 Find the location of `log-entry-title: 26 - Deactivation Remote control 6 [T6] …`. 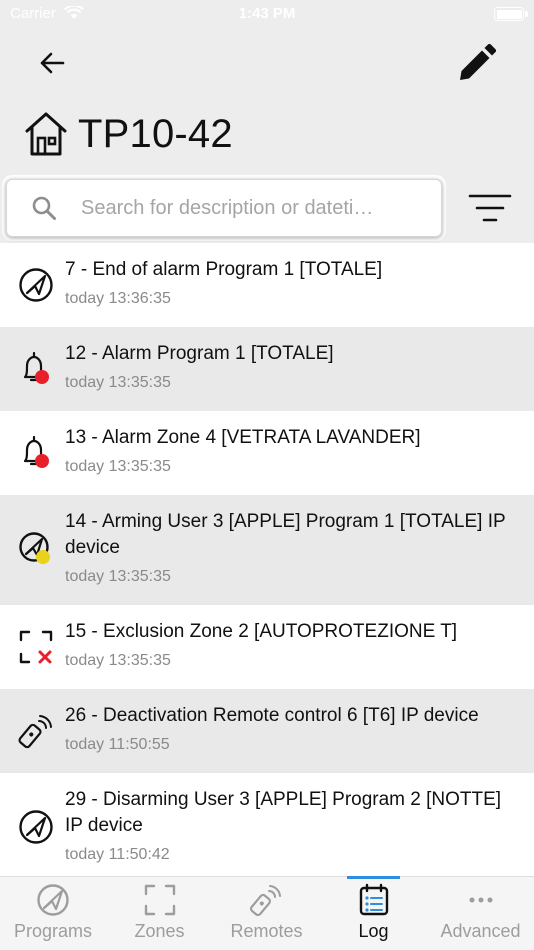

log-entry-title: 26 - Deactivation Remote control 6 [T6] … is located at coordinates (272, 715).